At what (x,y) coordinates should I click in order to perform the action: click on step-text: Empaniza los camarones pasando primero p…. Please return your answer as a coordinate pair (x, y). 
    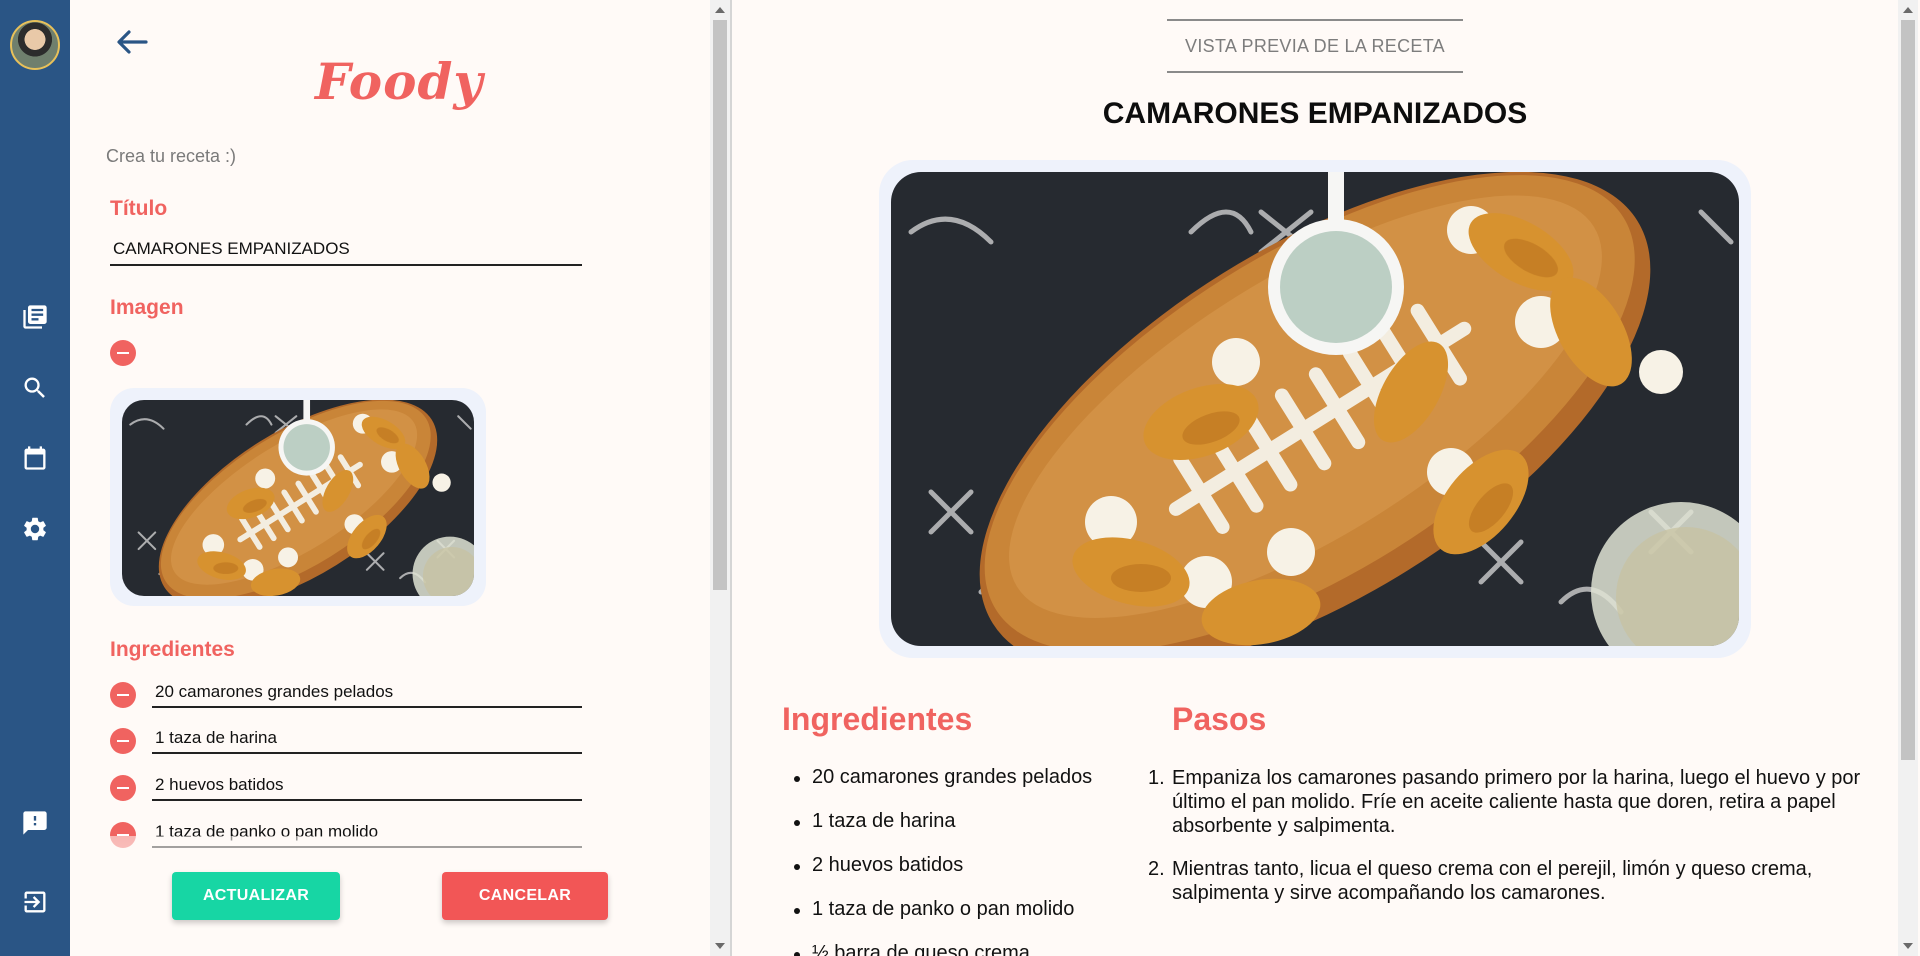
    Looking at the image, I should click on (1516, 802).